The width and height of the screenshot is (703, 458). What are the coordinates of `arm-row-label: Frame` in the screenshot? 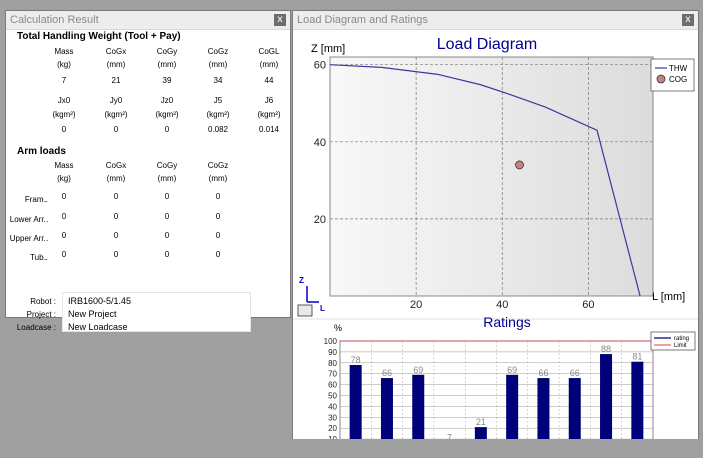 It's located at (36, 199).